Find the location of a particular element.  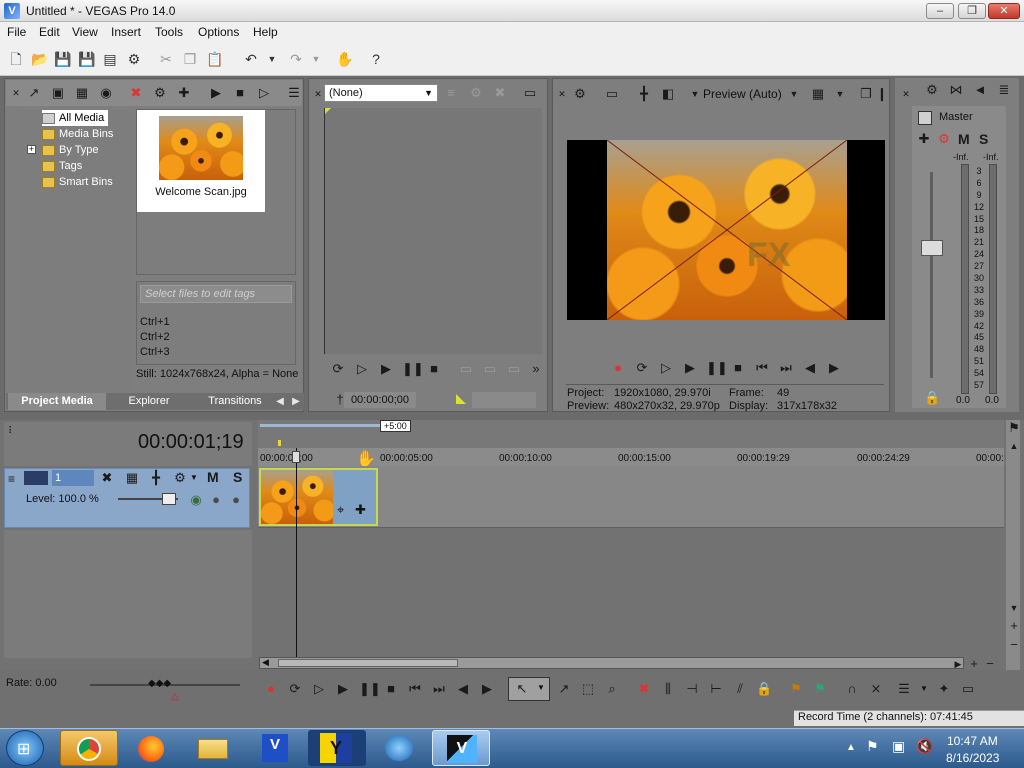

playhead-handle is located at coordinates (296, 457).